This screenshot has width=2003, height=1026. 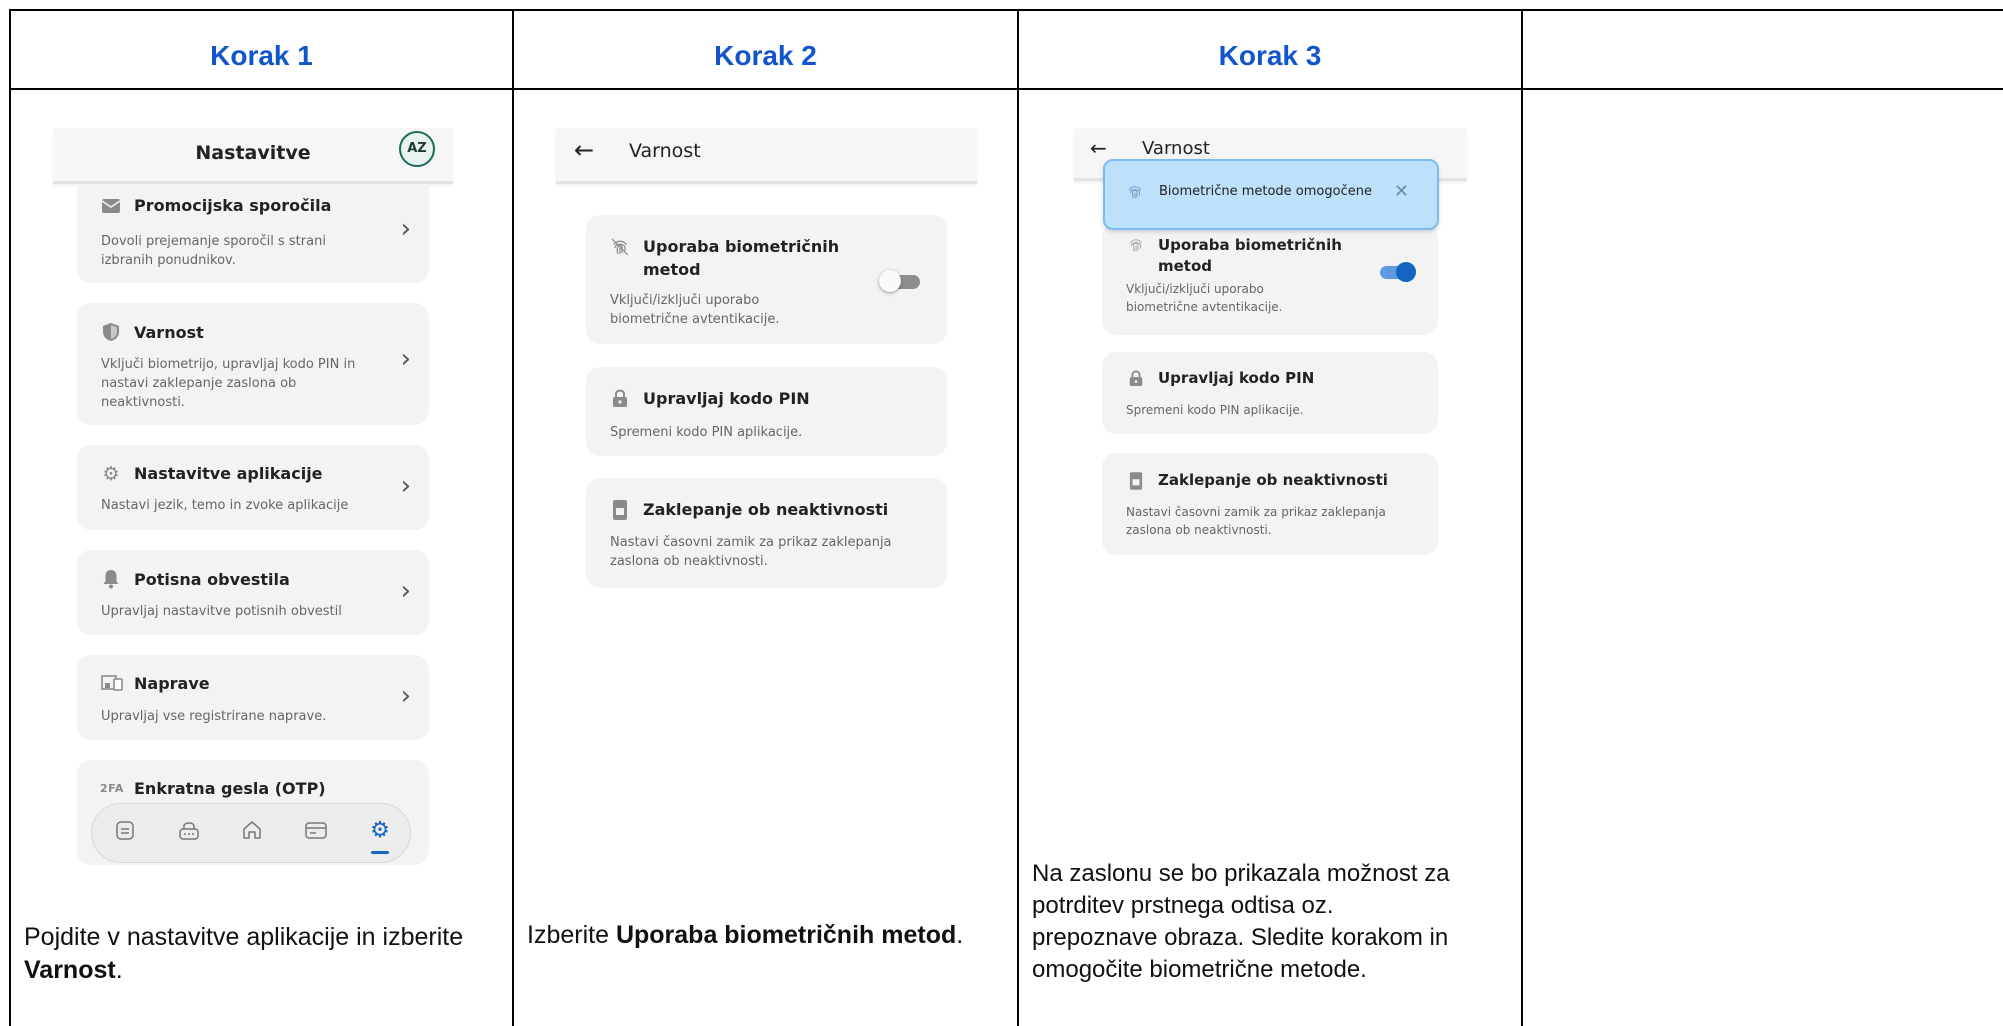 What do you see at coordinates (212, 579) in the screenshot?
I see `settings-item-title: Potisna obvestila` at bounding box center [212, 579].